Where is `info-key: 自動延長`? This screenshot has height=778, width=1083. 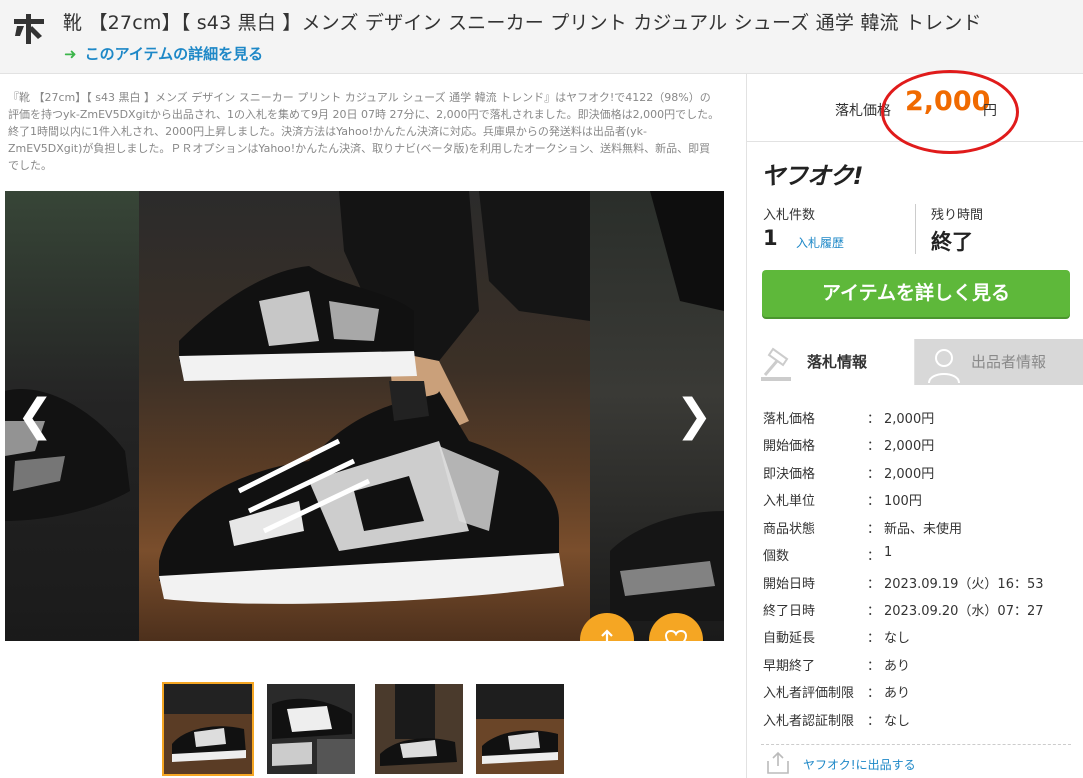
info-key: 自動延長 is located at coordinates (789, 638).